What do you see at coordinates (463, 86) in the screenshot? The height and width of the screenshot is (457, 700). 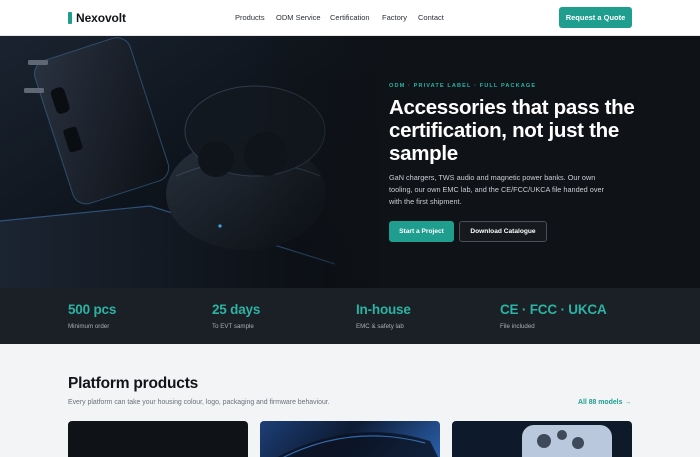 I see `hero-eyebrow: ODM · PRIVATE LABEL · FULL PACKAGE` at bounding box center [463, 86].